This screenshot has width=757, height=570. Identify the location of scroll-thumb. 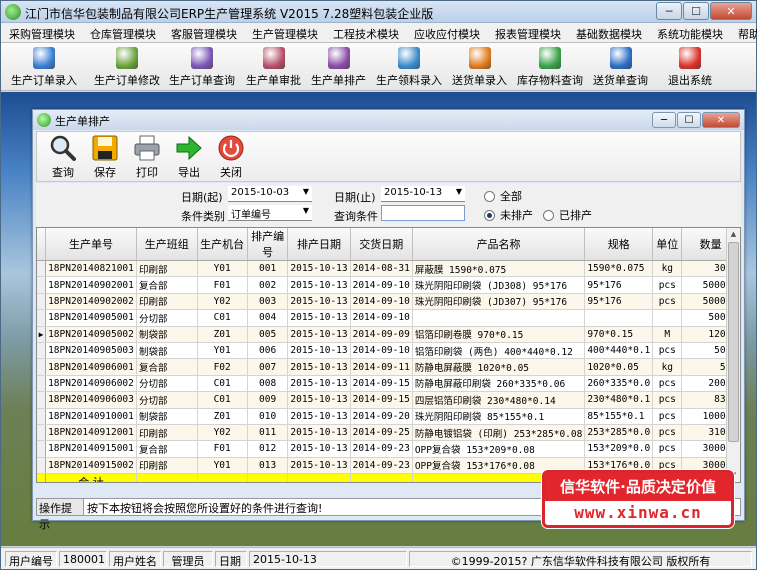
(733, 342).